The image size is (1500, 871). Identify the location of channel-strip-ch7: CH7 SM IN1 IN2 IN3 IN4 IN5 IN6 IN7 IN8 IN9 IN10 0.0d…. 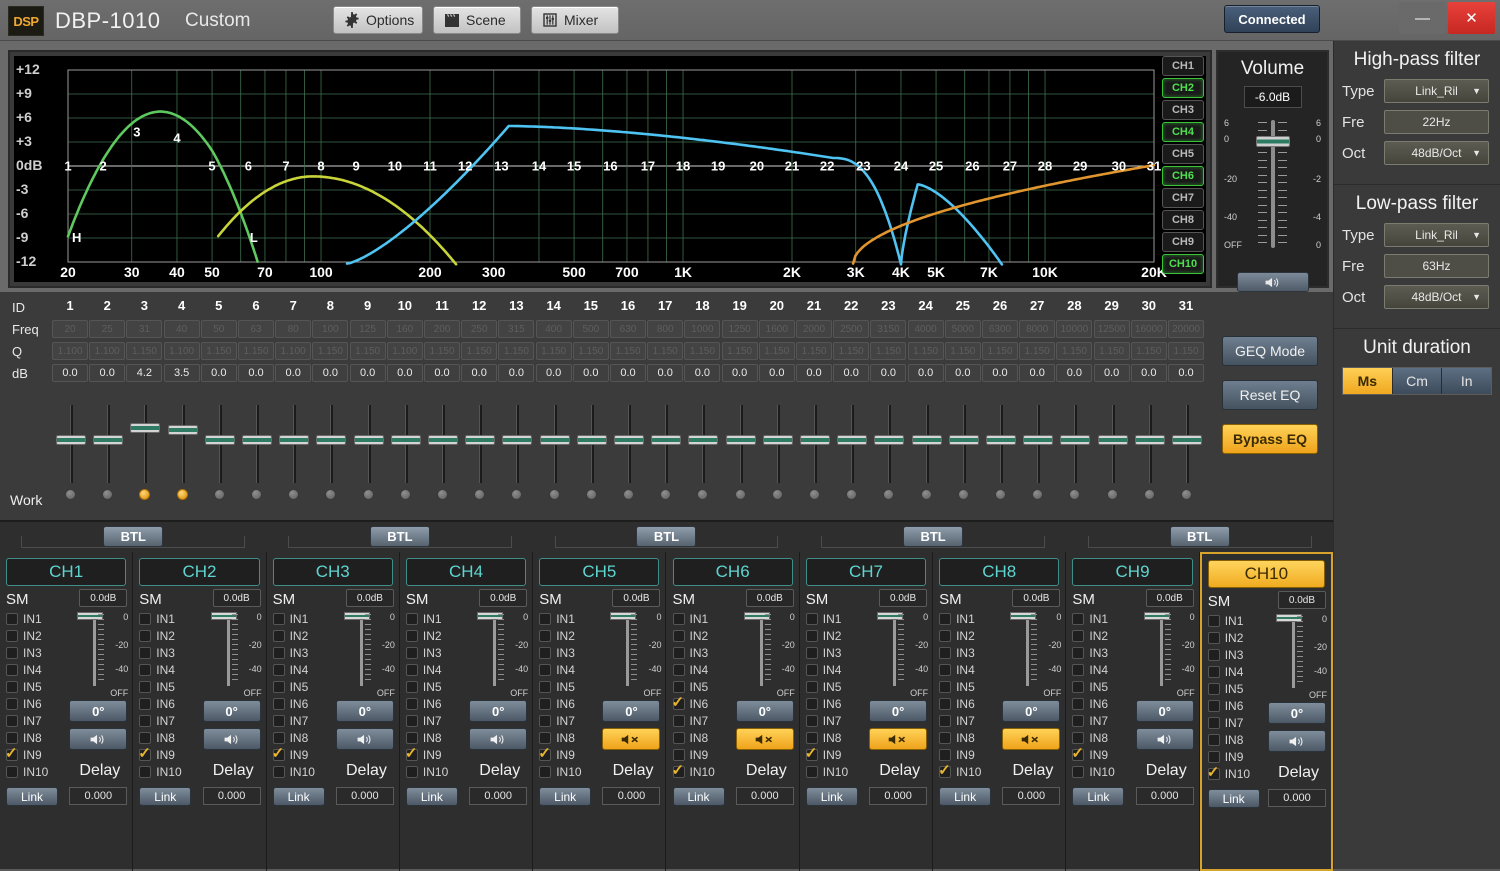
(867, 711).